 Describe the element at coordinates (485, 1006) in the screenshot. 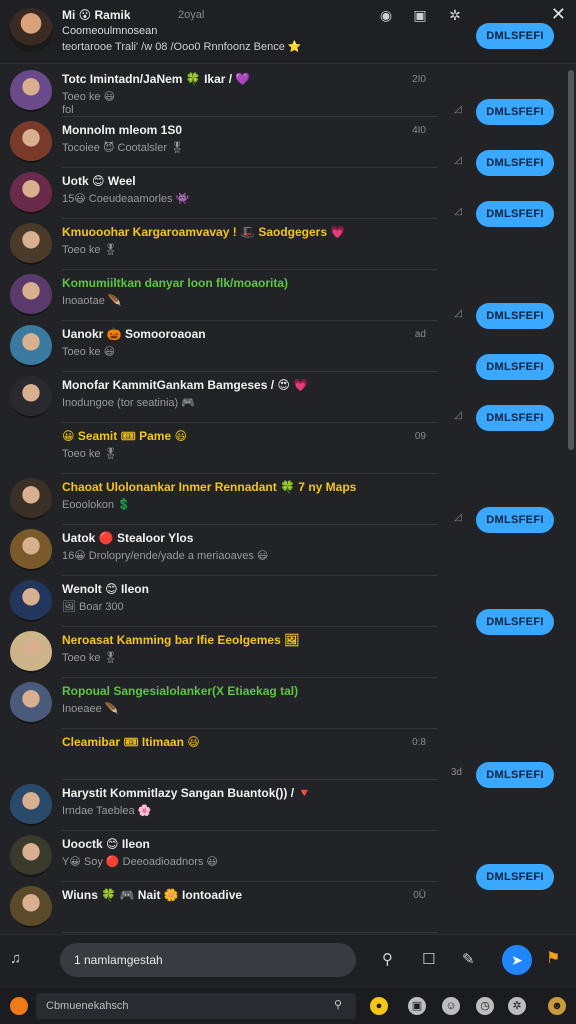

I see `clock-icon: ◷` at that location.